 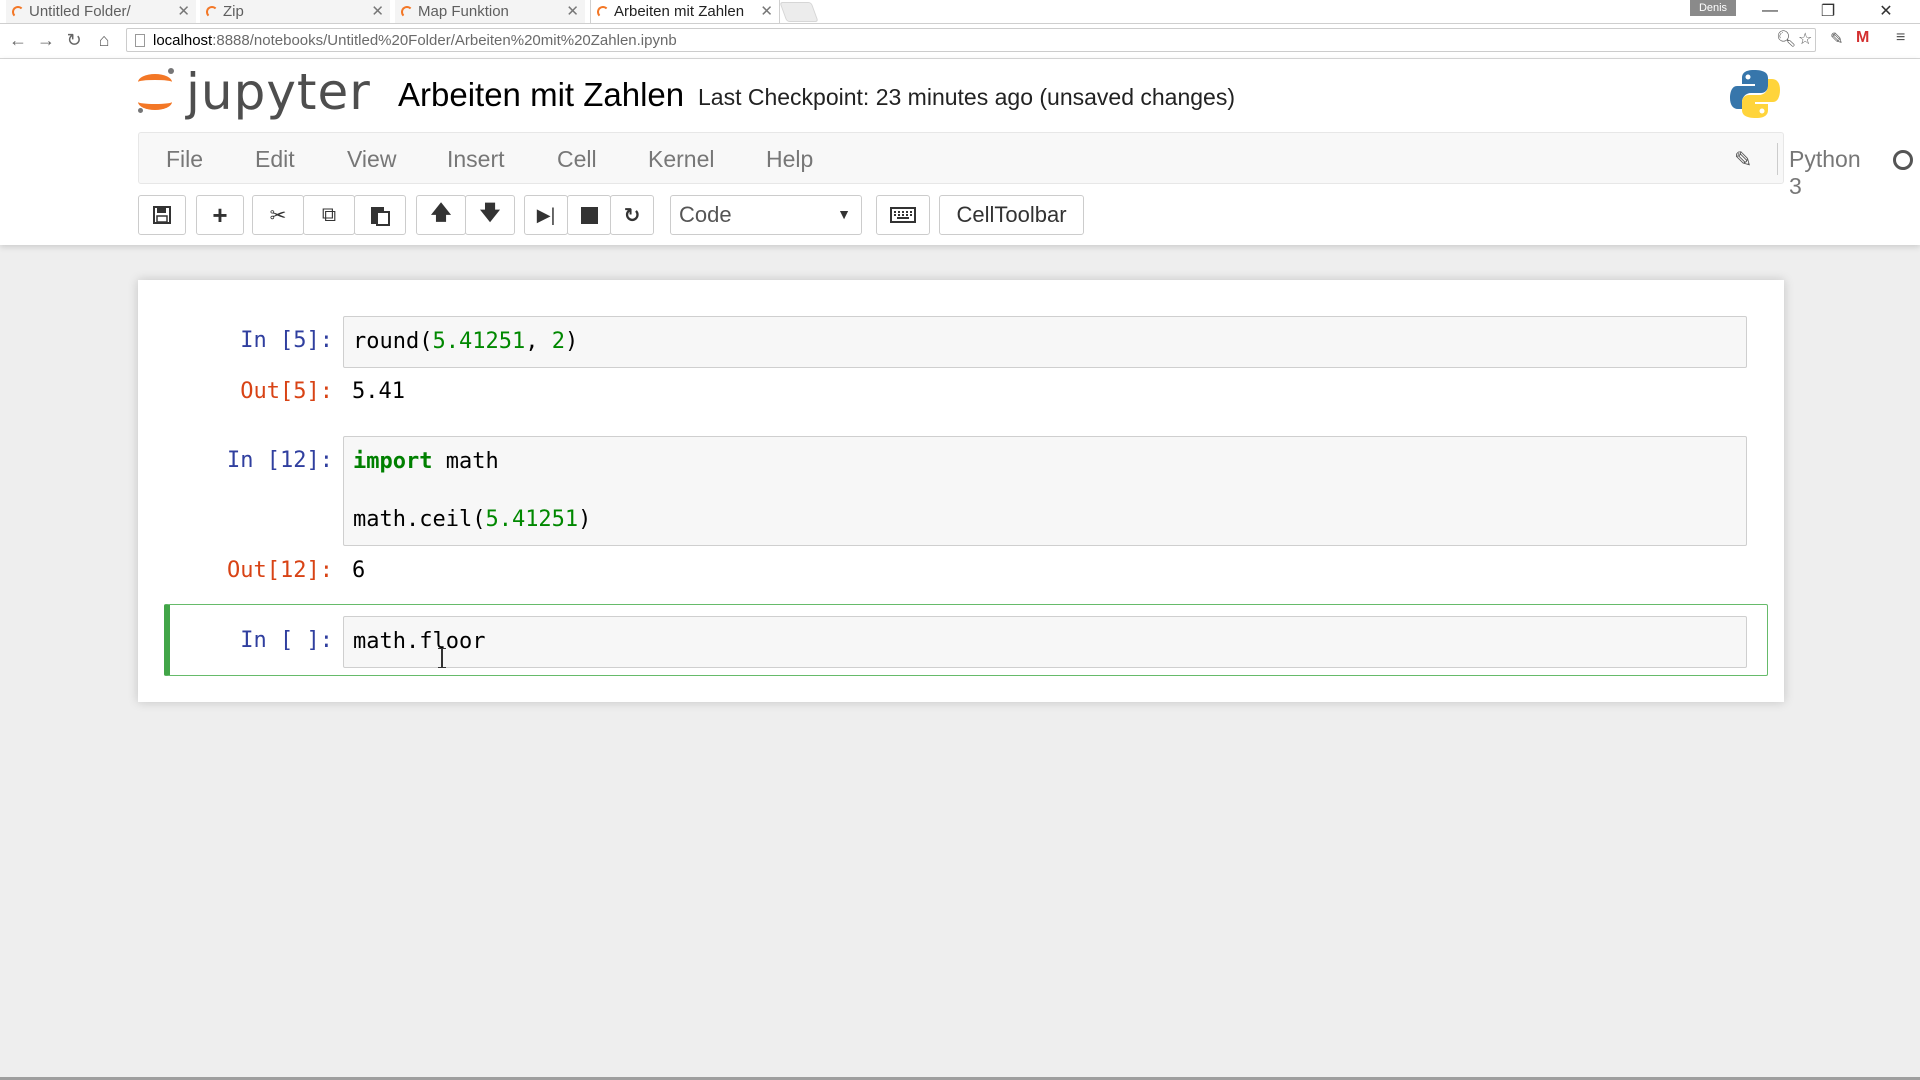 I want to click on insert-cell-button: +, so click(x=220, y=215).